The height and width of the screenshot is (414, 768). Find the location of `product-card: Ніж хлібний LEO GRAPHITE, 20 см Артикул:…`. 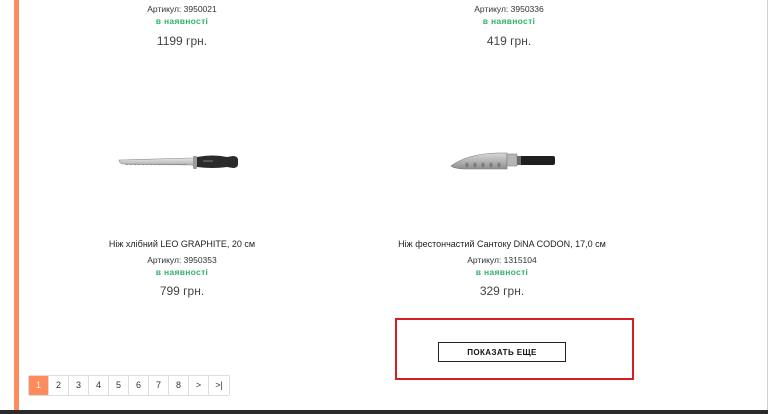

product-card: Ніж хлібний LEO GRAPHITE, 20 см Артикул:… is located at coordinates (182, 268).